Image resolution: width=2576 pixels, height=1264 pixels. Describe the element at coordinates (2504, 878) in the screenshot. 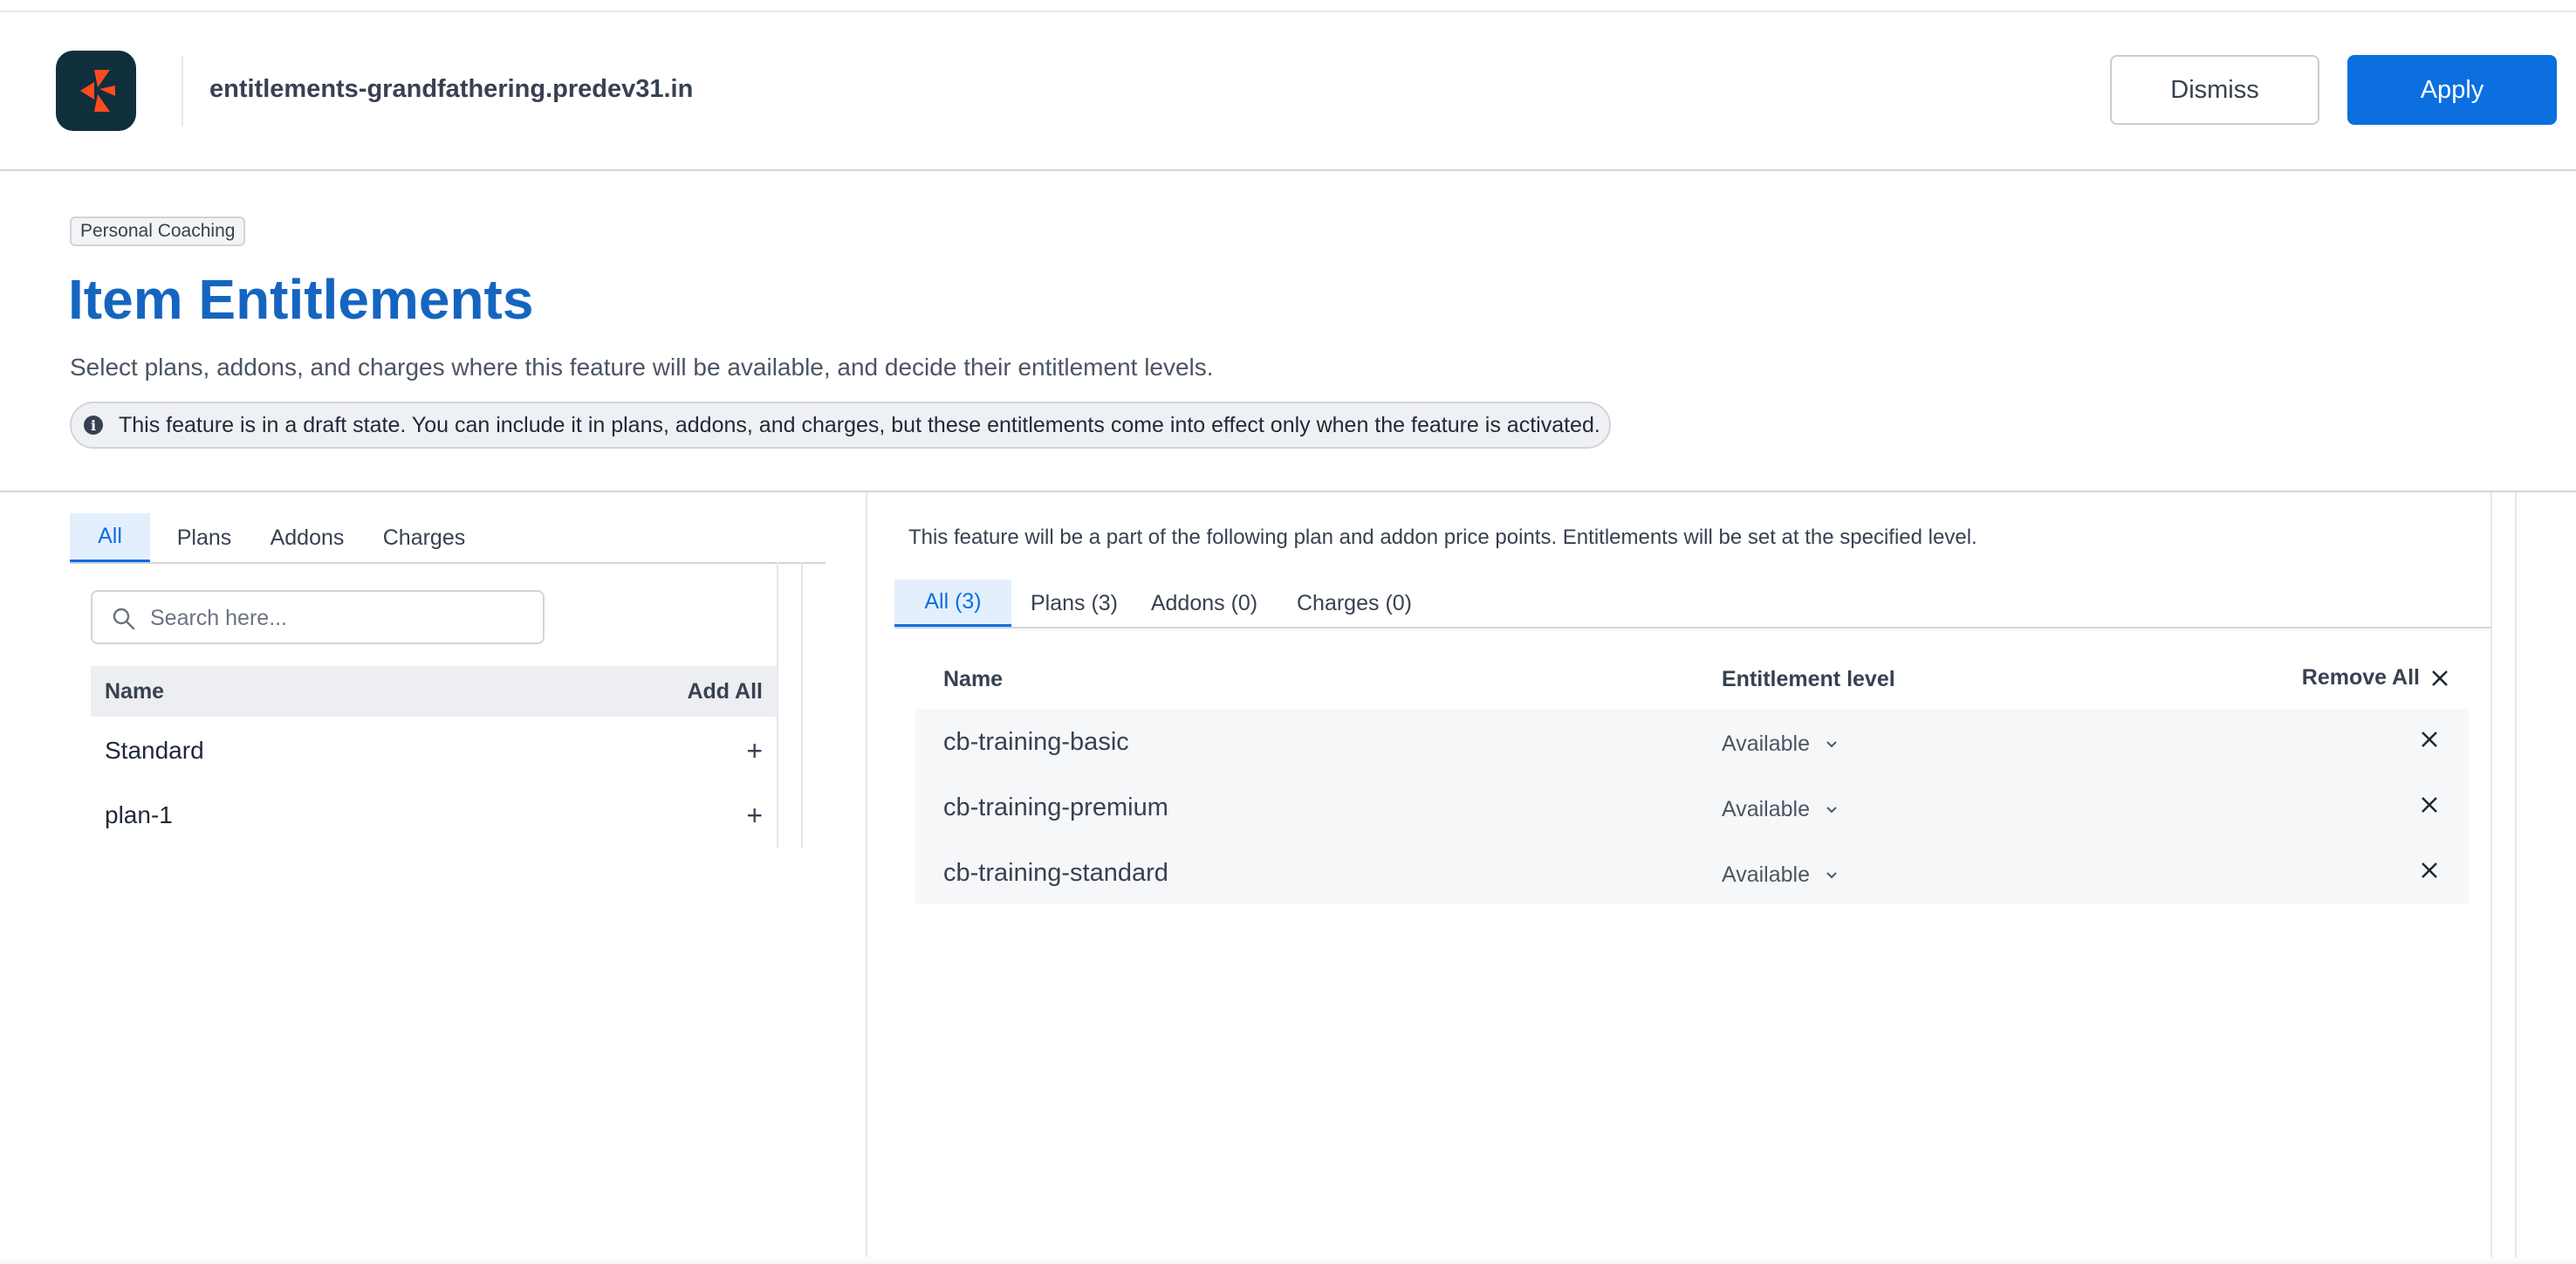

I see `right-scrollbar` at that location.